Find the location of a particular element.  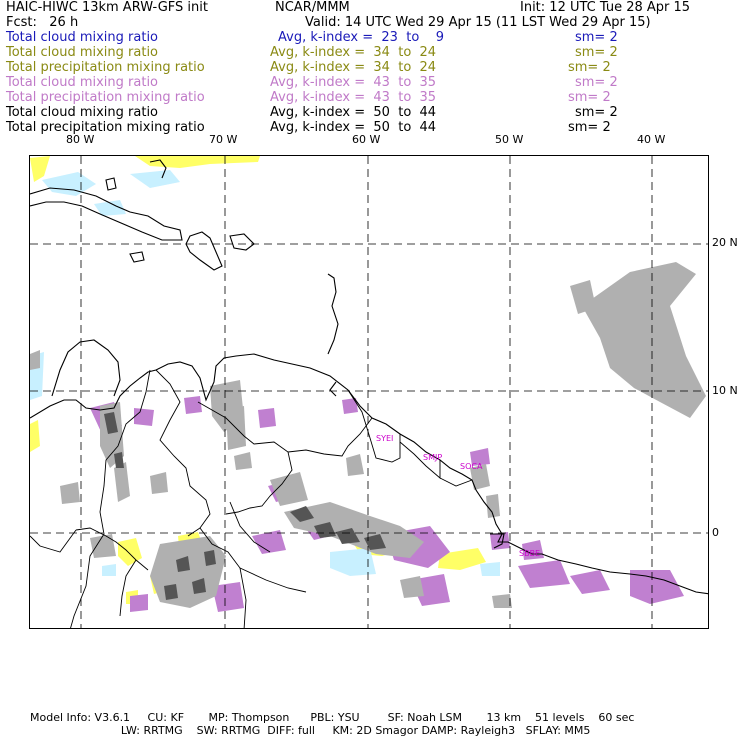

organization-label: NCAR/MMM is located at coordinates (312, 7).